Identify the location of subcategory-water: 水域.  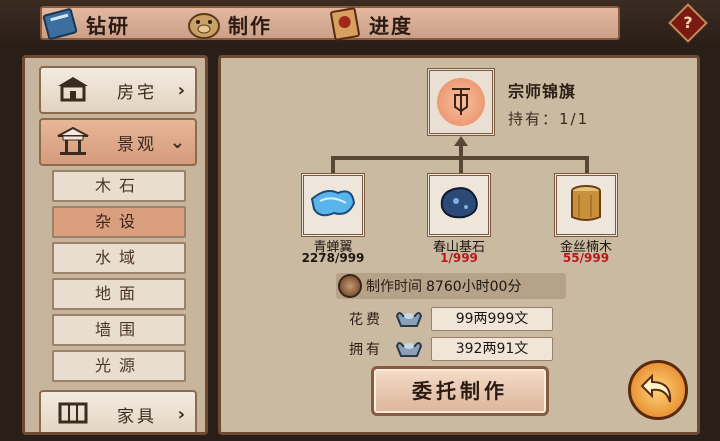
(119, 258).